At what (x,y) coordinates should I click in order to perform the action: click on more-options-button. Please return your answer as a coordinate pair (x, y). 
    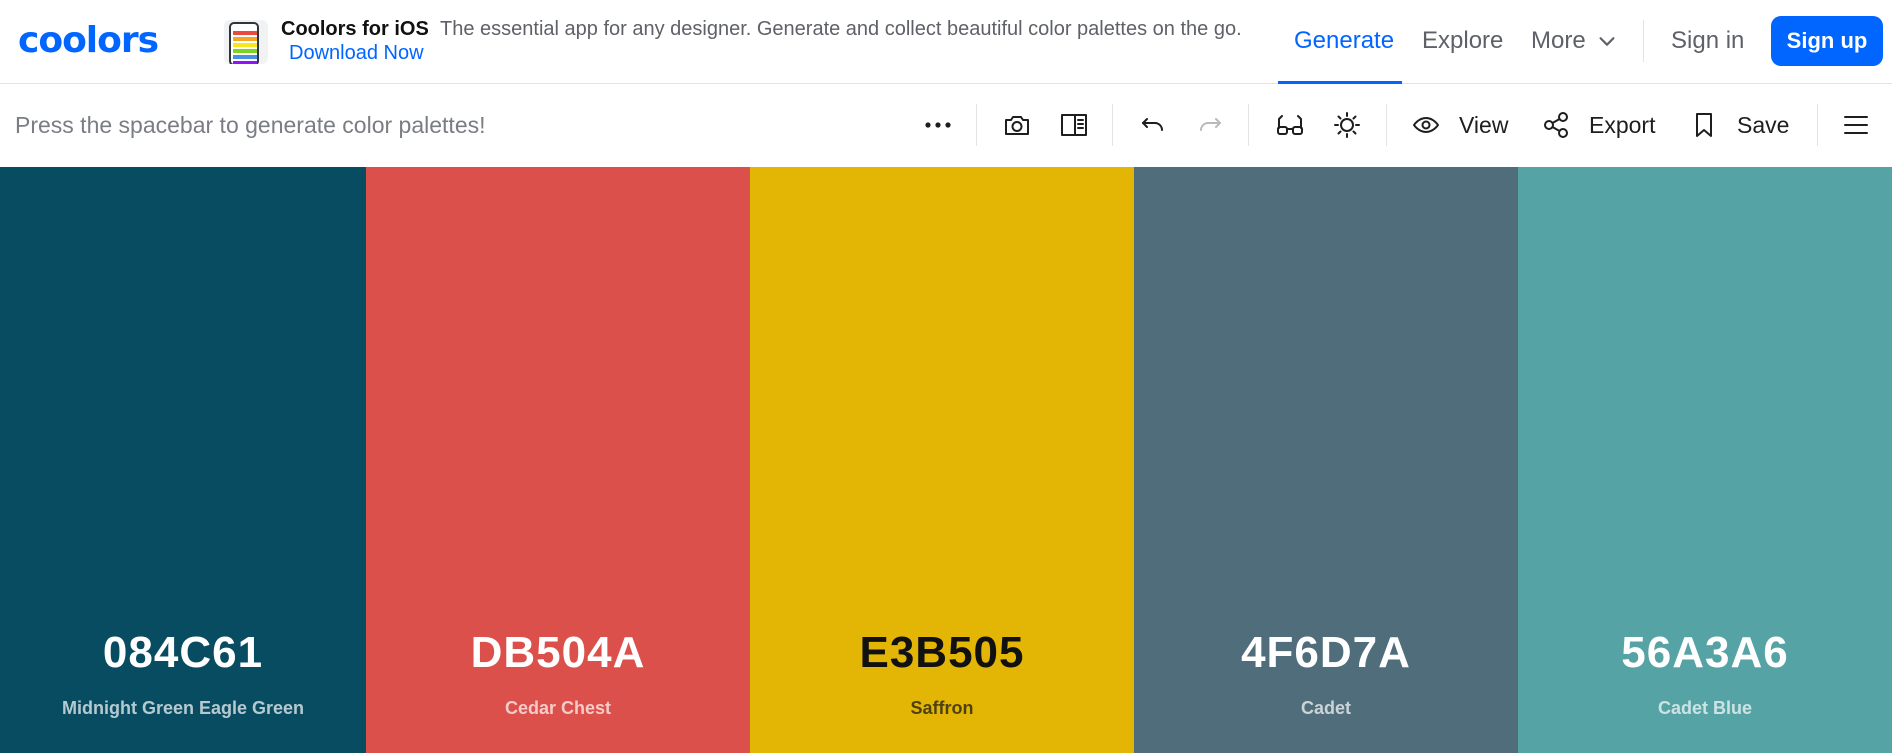
    Looking at the image, I should click on (938, 125).